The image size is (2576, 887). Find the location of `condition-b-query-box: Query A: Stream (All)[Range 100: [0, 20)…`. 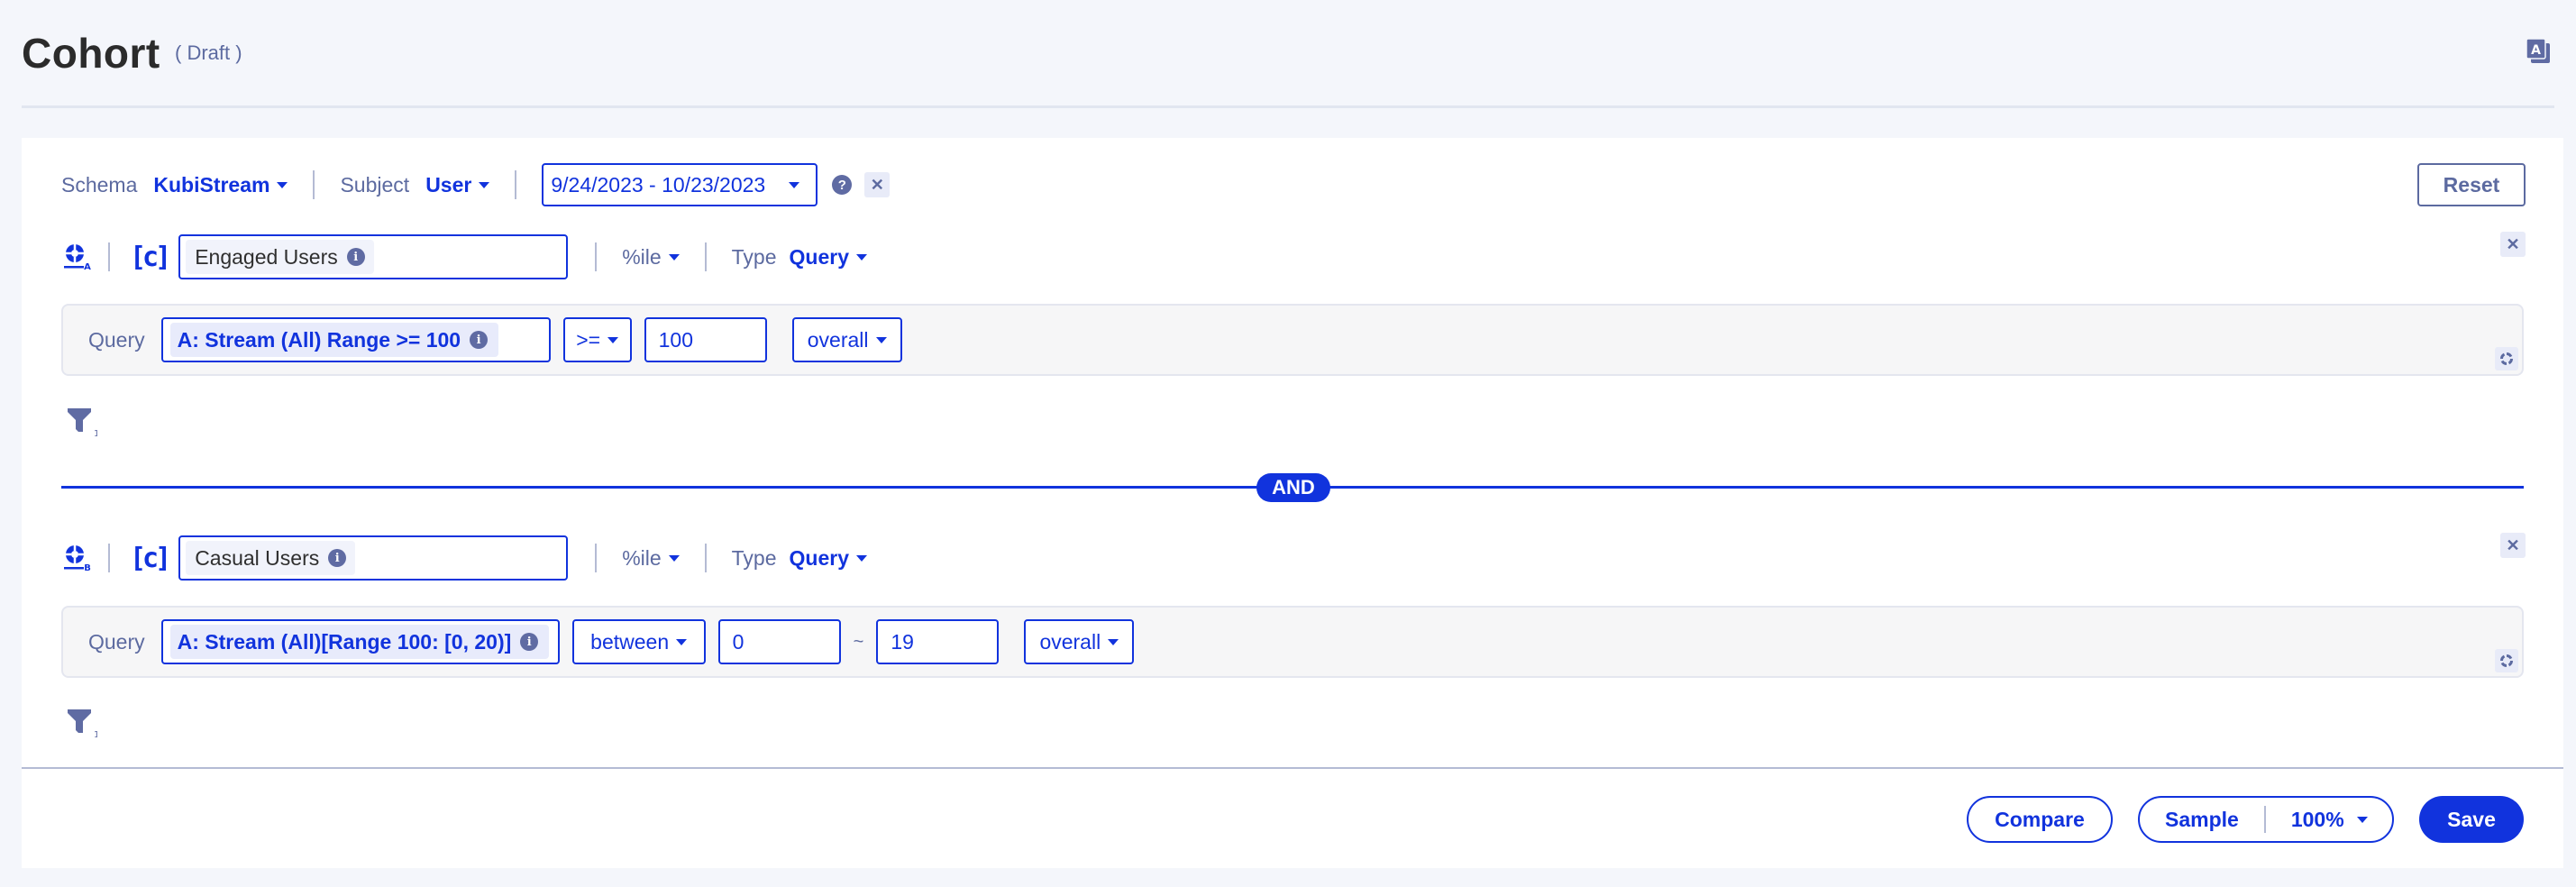

condition-b-query-box: Query A: Stream (All)[Range 100: [0, 20)… is located at coordinates (1292, 642).